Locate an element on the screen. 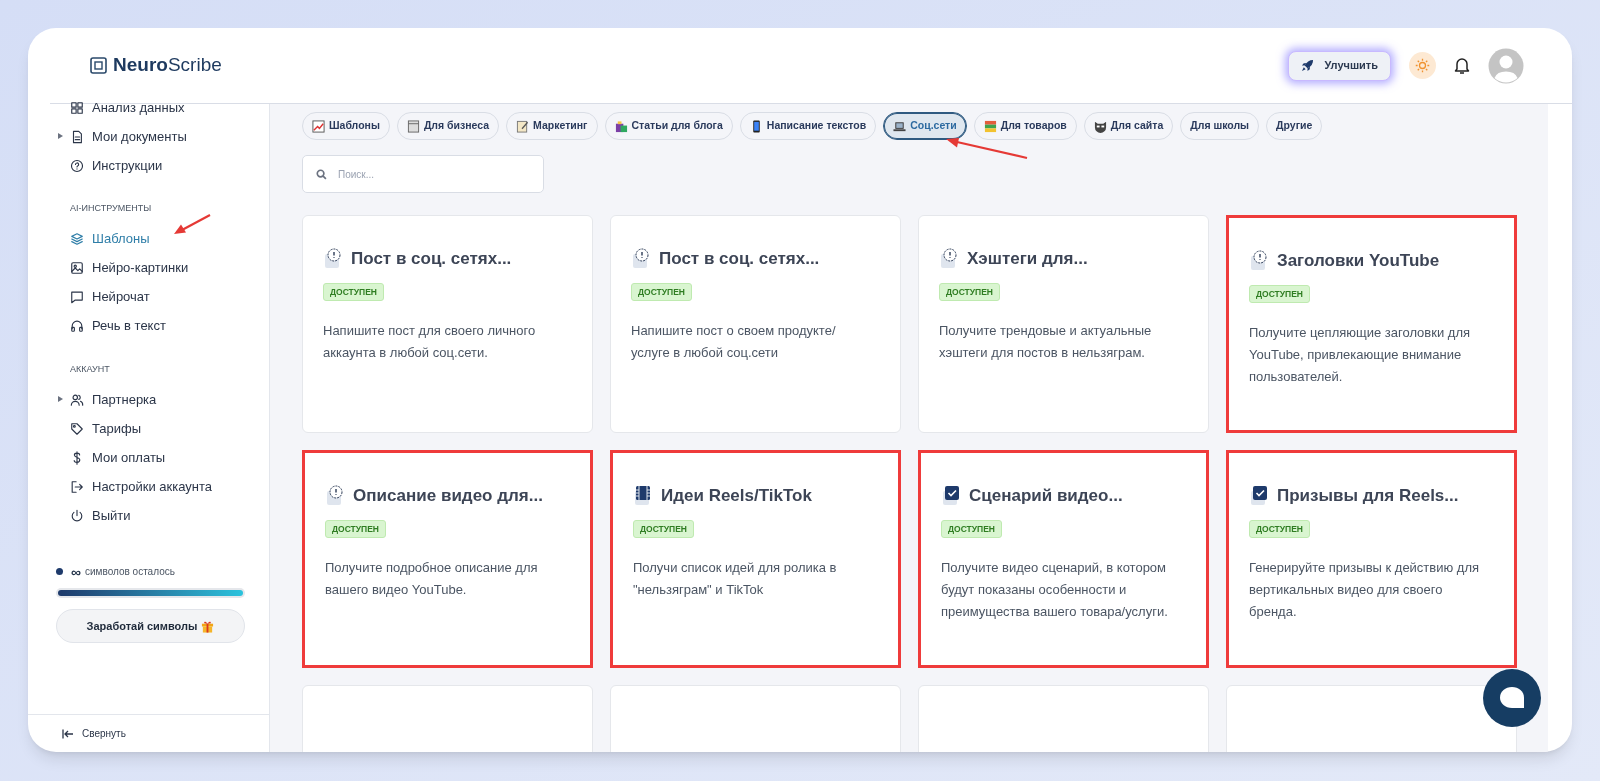  sidebar-item: Нейро-картинки is located at coordinates (159, 268).